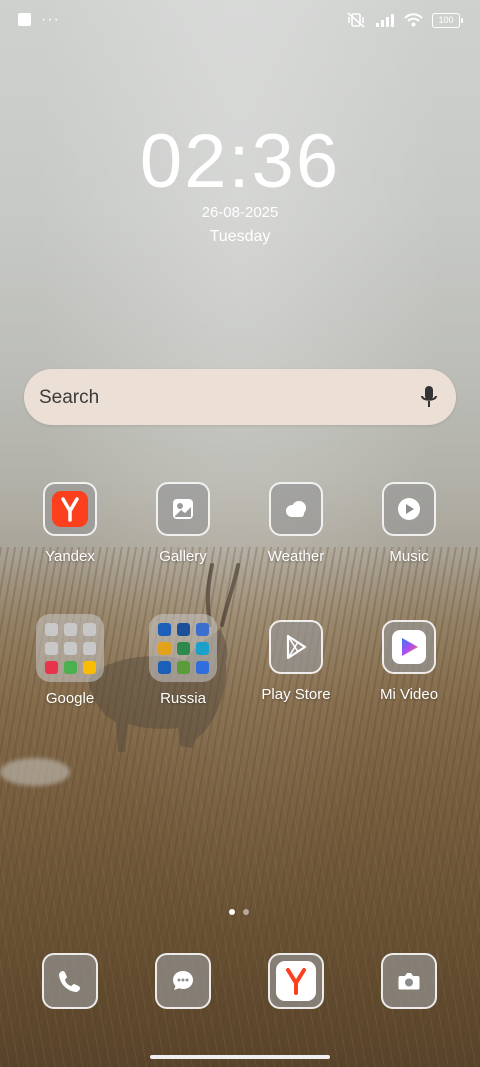 The image size is (480, 1067). What do you see at coordinates (409, 509) in the screenshot?
I see `music-icon` at bounding box center [409, 509].